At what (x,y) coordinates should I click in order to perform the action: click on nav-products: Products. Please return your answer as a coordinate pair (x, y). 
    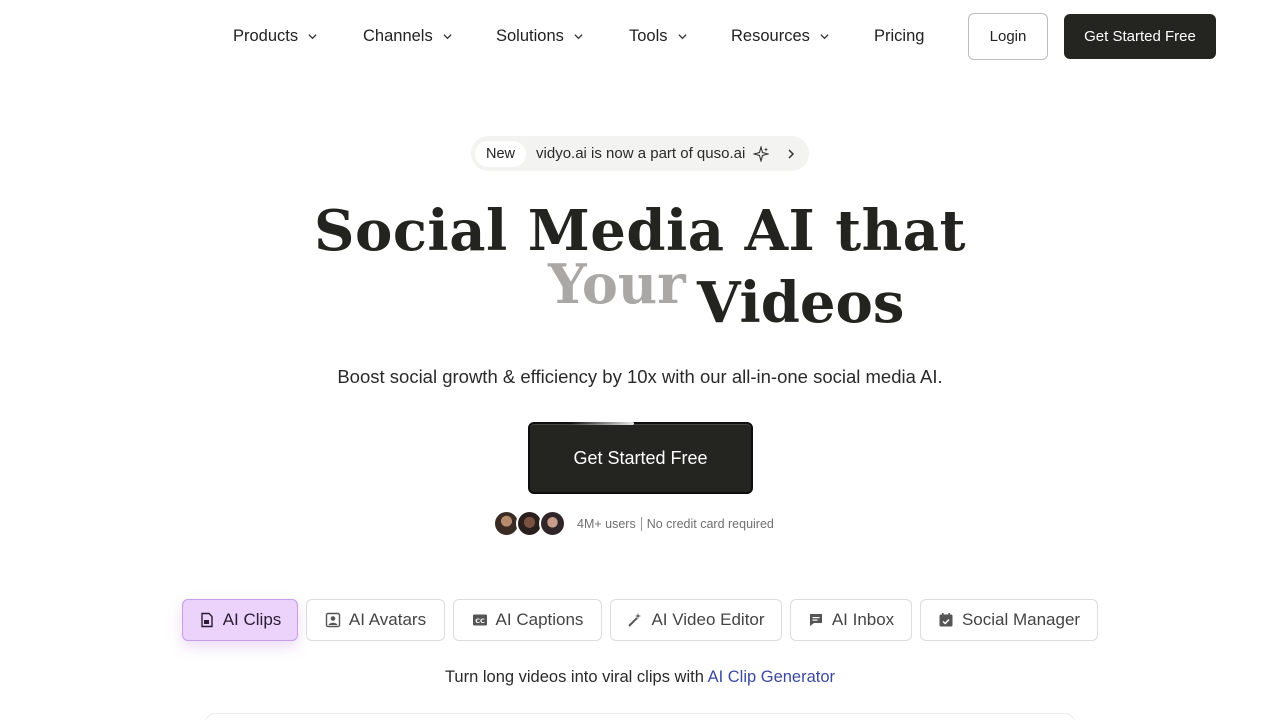
    Looking at the image, I should click on (275, 36).